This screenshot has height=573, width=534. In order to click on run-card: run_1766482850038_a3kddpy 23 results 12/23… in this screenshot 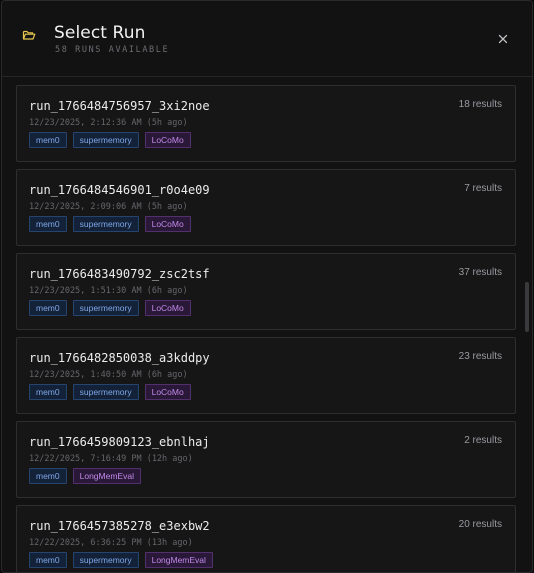, I will do `click(266, 375)`.